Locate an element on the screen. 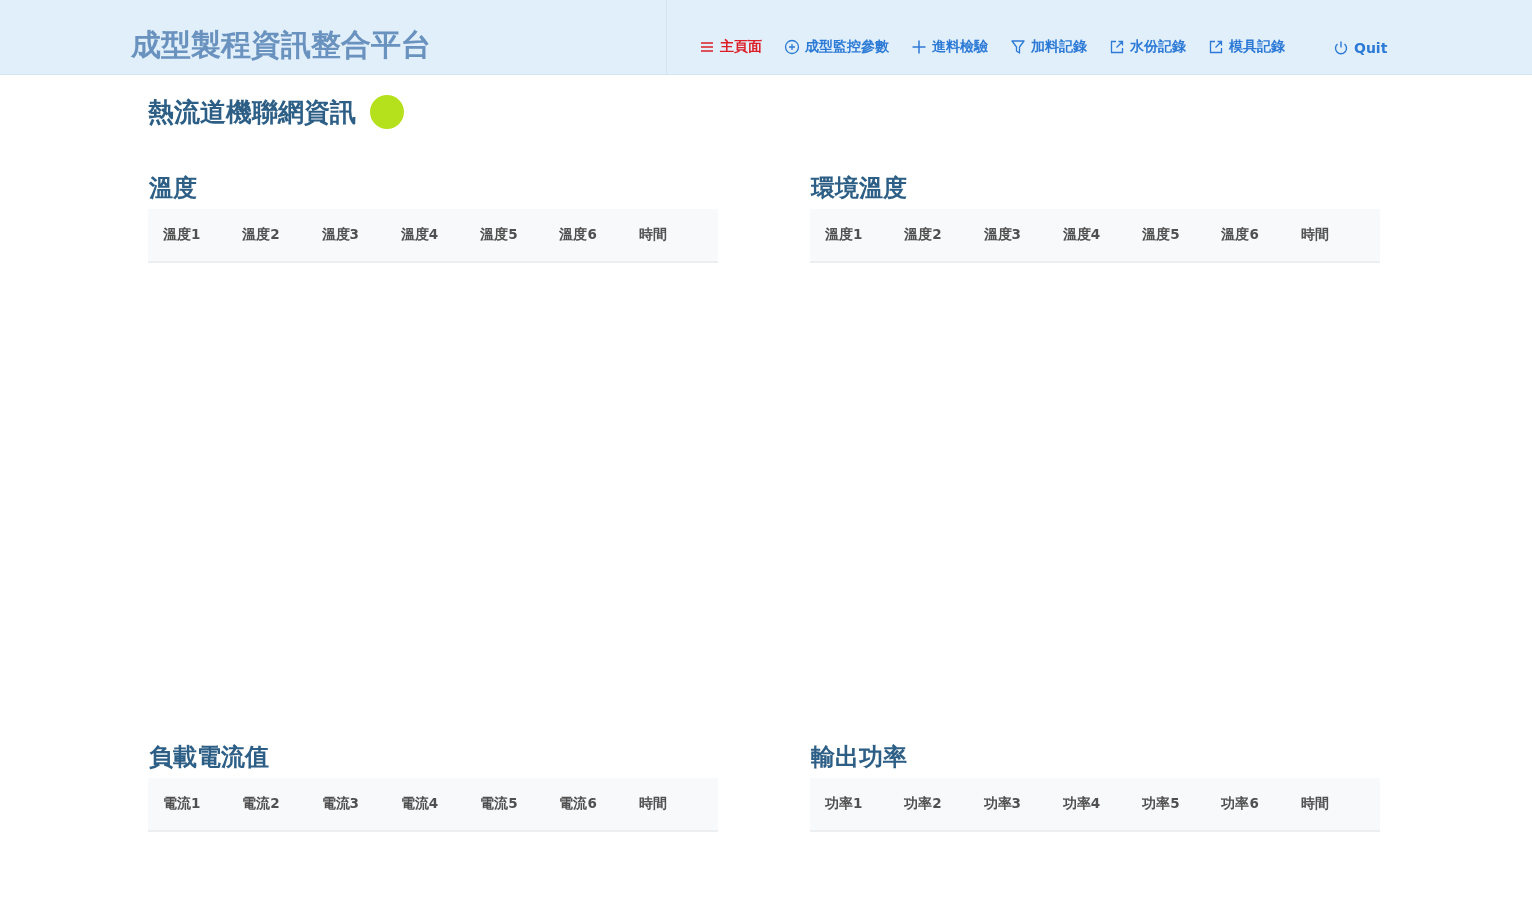 This screenshot has width=1532, height=897. column-header: 功率6 is located at coordinates (1240, 804).